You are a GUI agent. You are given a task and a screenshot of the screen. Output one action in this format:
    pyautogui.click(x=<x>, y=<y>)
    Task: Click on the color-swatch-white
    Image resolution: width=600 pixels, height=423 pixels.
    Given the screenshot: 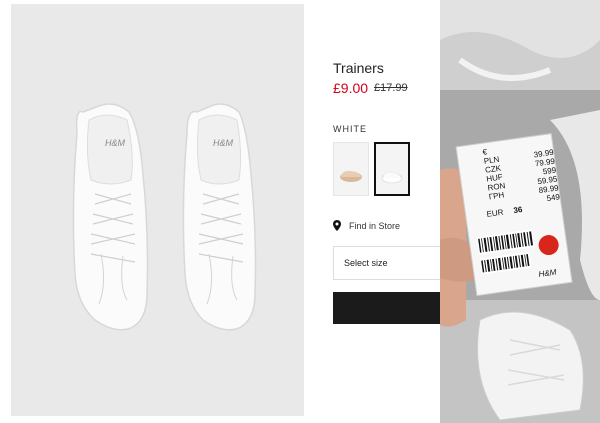 What is the action you would take?
    pyautogui.click(x=392, y=169)
    